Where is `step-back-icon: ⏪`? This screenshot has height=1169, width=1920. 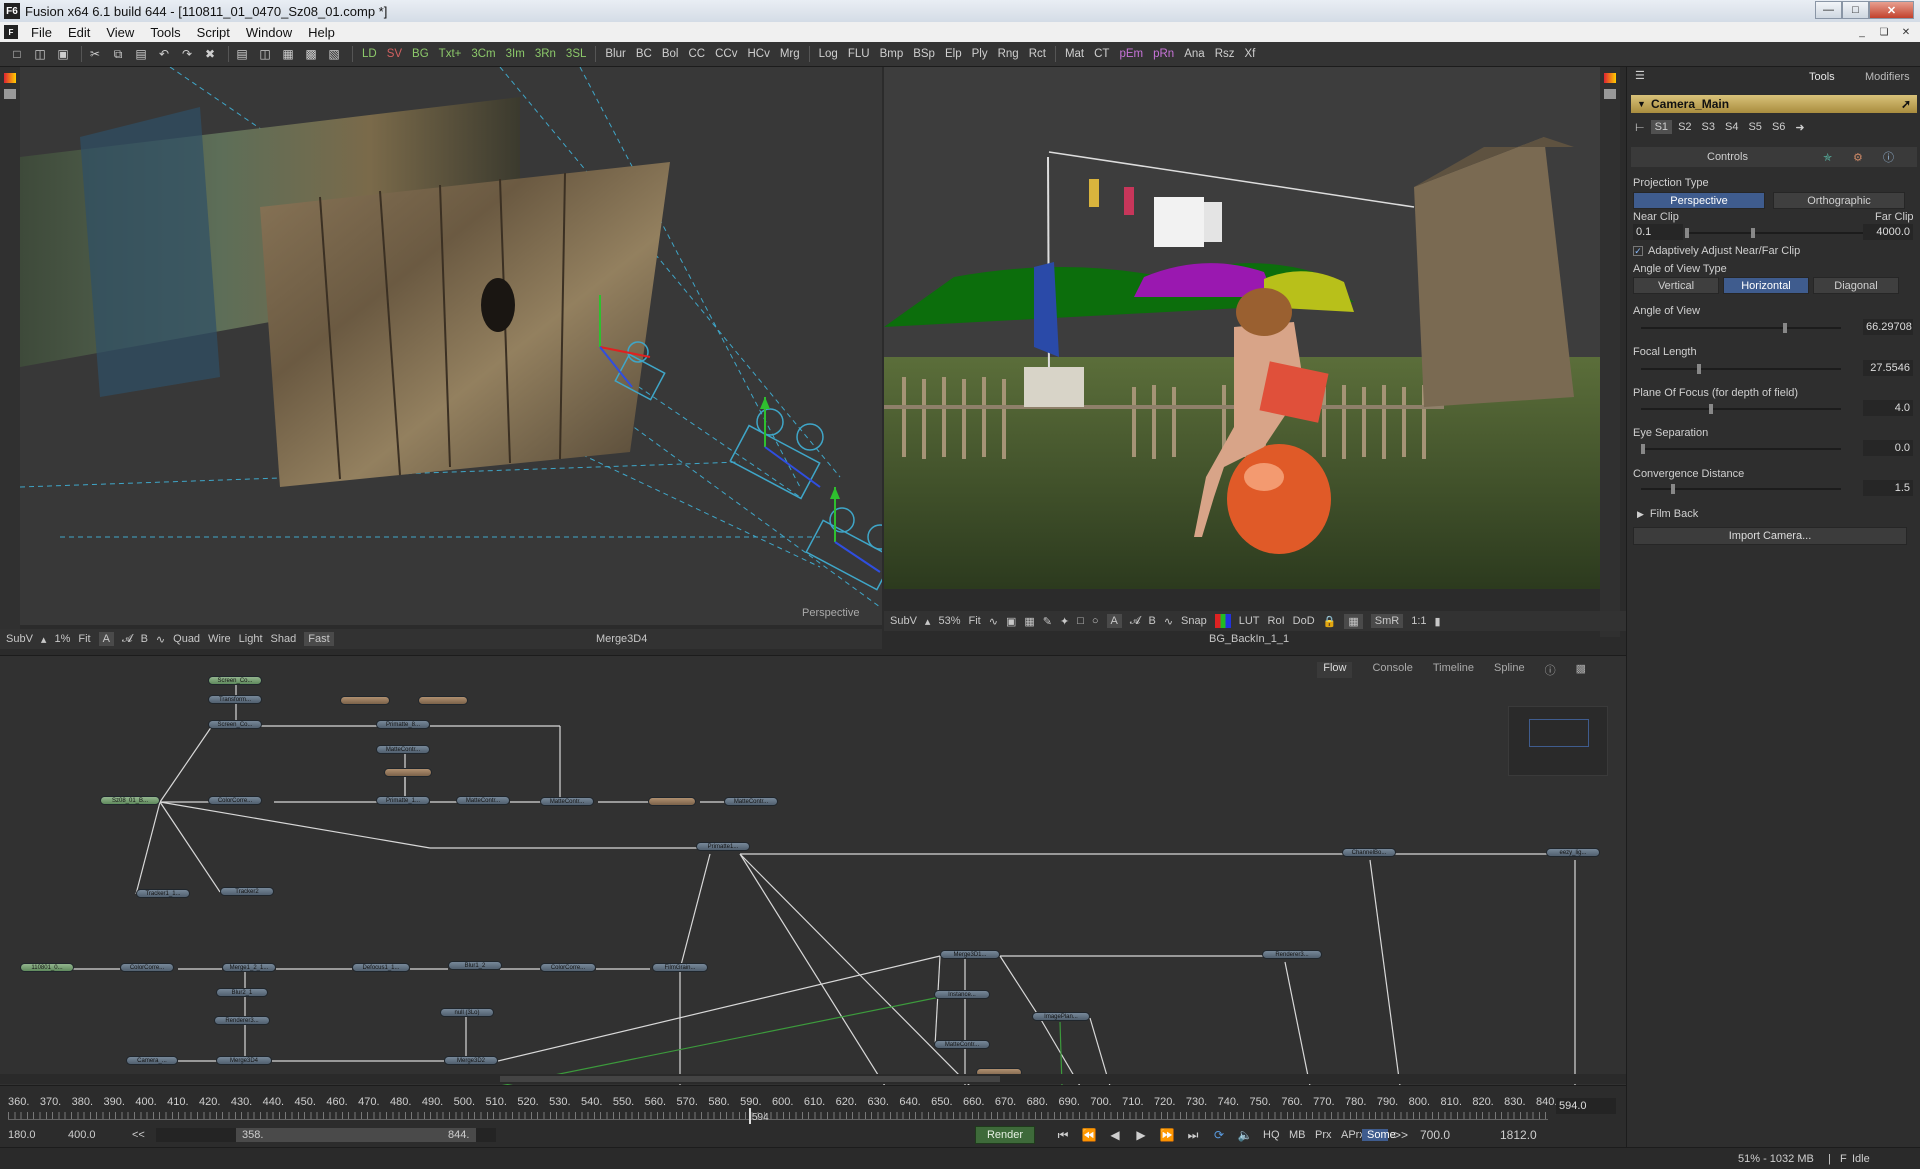
step-back-icon: ⏪ is located at coordinates (1089, 1135).